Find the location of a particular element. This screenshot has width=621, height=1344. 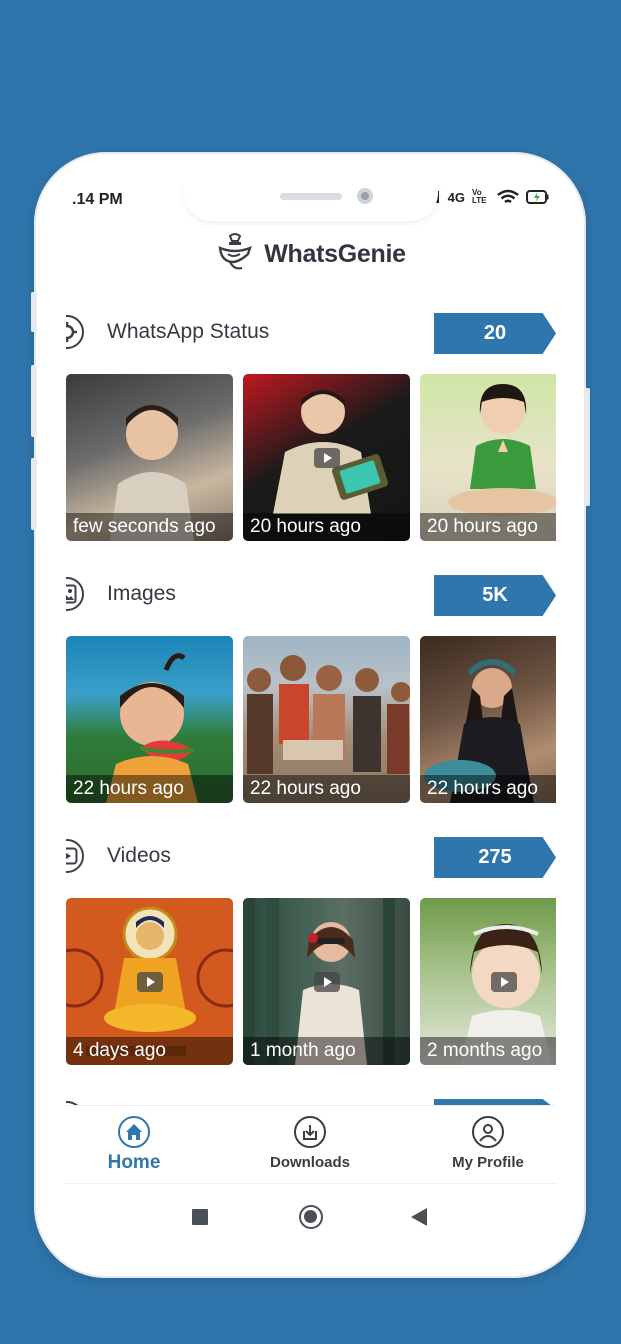

app-header: WhatsGenie is located at coordinates (311, 254).